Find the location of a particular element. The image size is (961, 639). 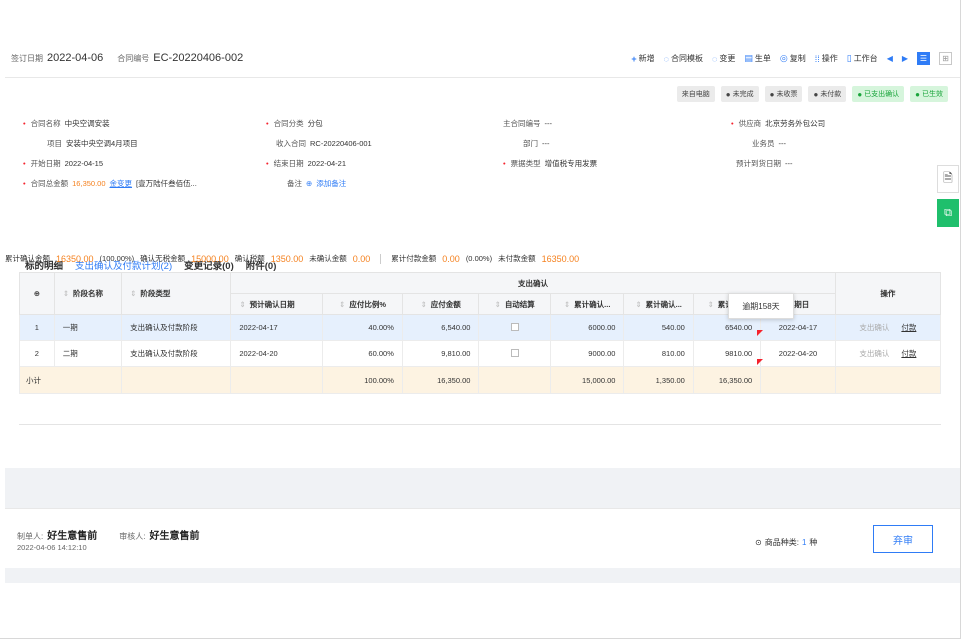

created-time: 2022-04-06 14:12:10 is located at coordinates (52, 547).